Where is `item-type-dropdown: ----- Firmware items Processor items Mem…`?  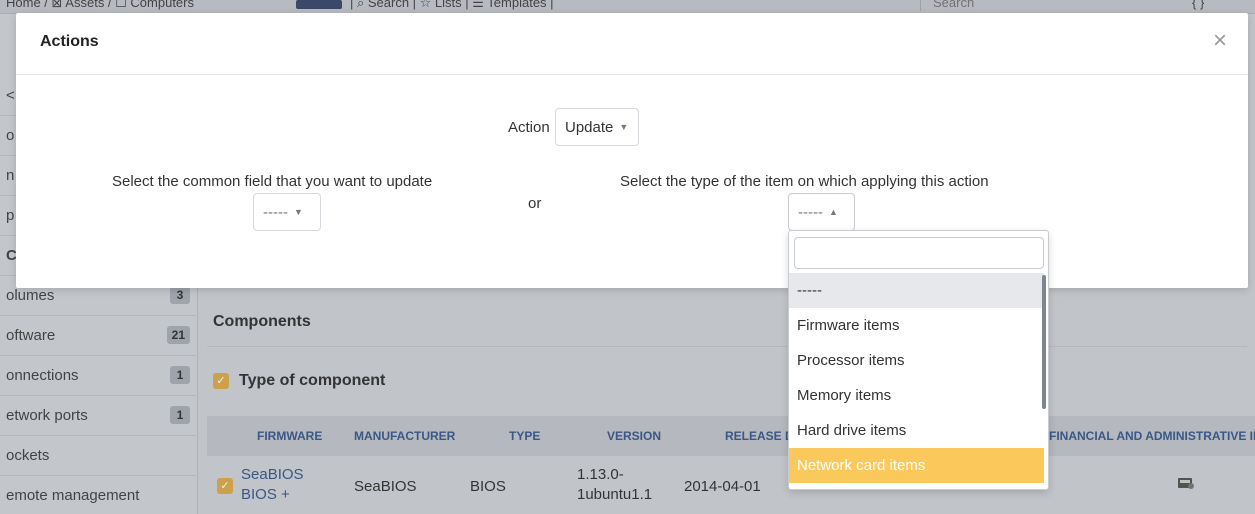 item-type-dropdown: ----- Firmware items Processor items Mem… is located at coordinates (918, 360).